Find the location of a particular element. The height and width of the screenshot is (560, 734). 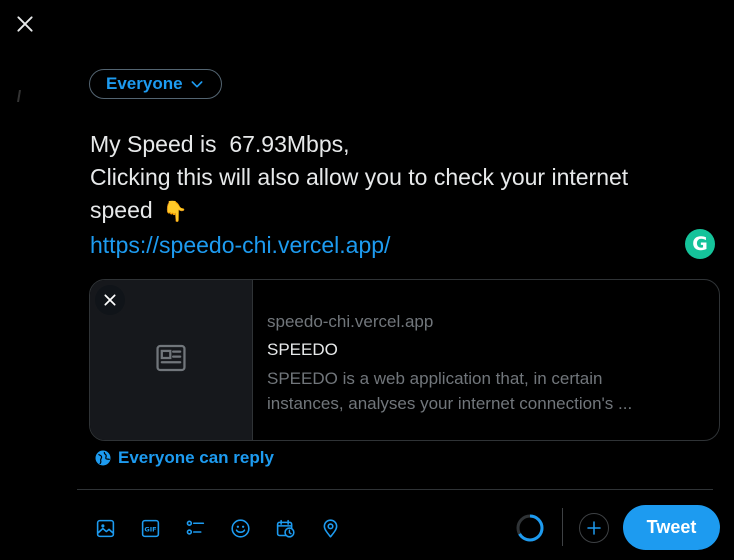

emoji-button is located at coordinates (240, 528).